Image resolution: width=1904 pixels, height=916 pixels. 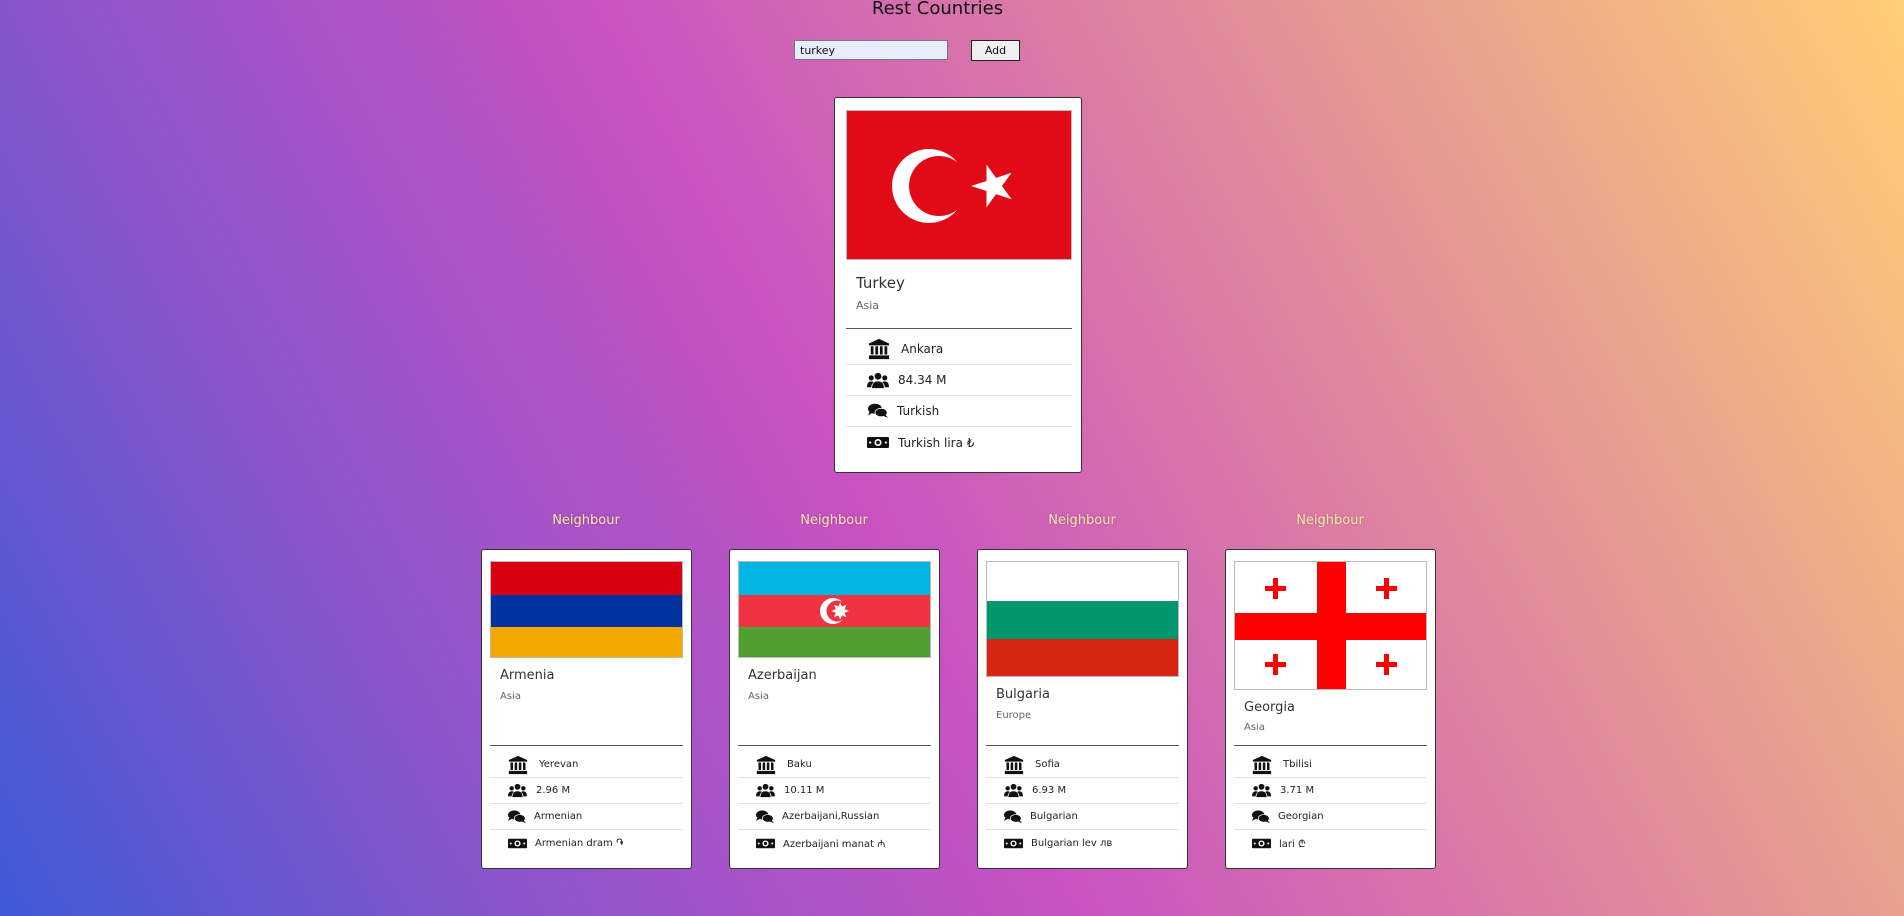 What do you see at coordinates (782, 675) in the screenshot?
I see `country-name: Azerbaijan` at bounding box center [782, 675].